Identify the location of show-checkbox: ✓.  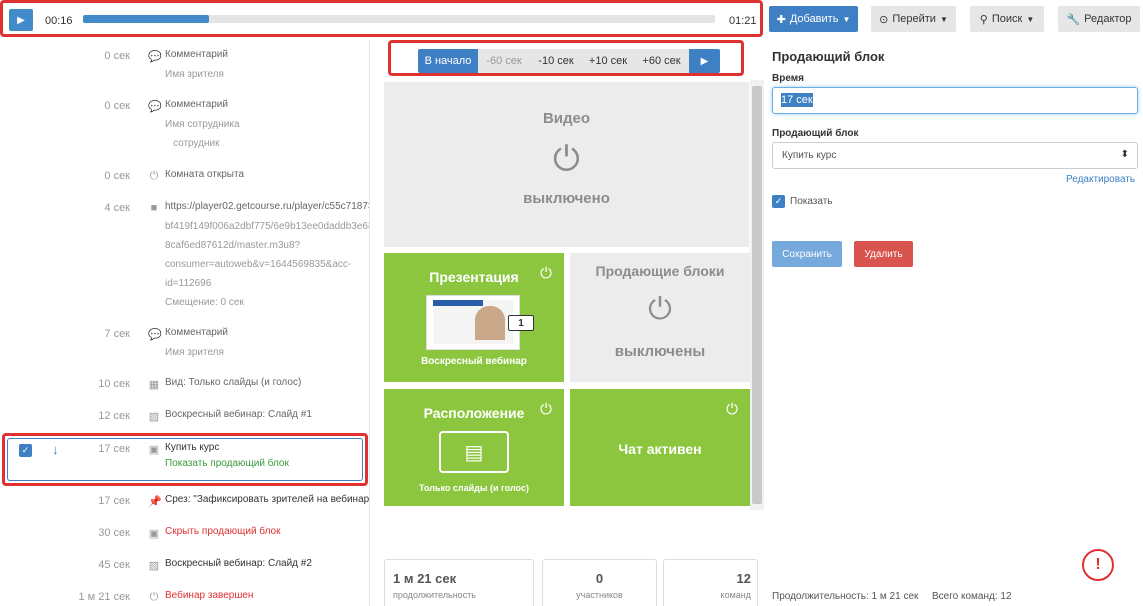
(778, 201).